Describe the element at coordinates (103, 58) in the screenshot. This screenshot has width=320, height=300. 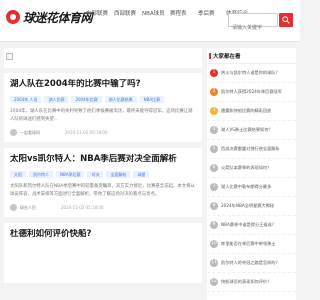
I see `banner-box` at that location.